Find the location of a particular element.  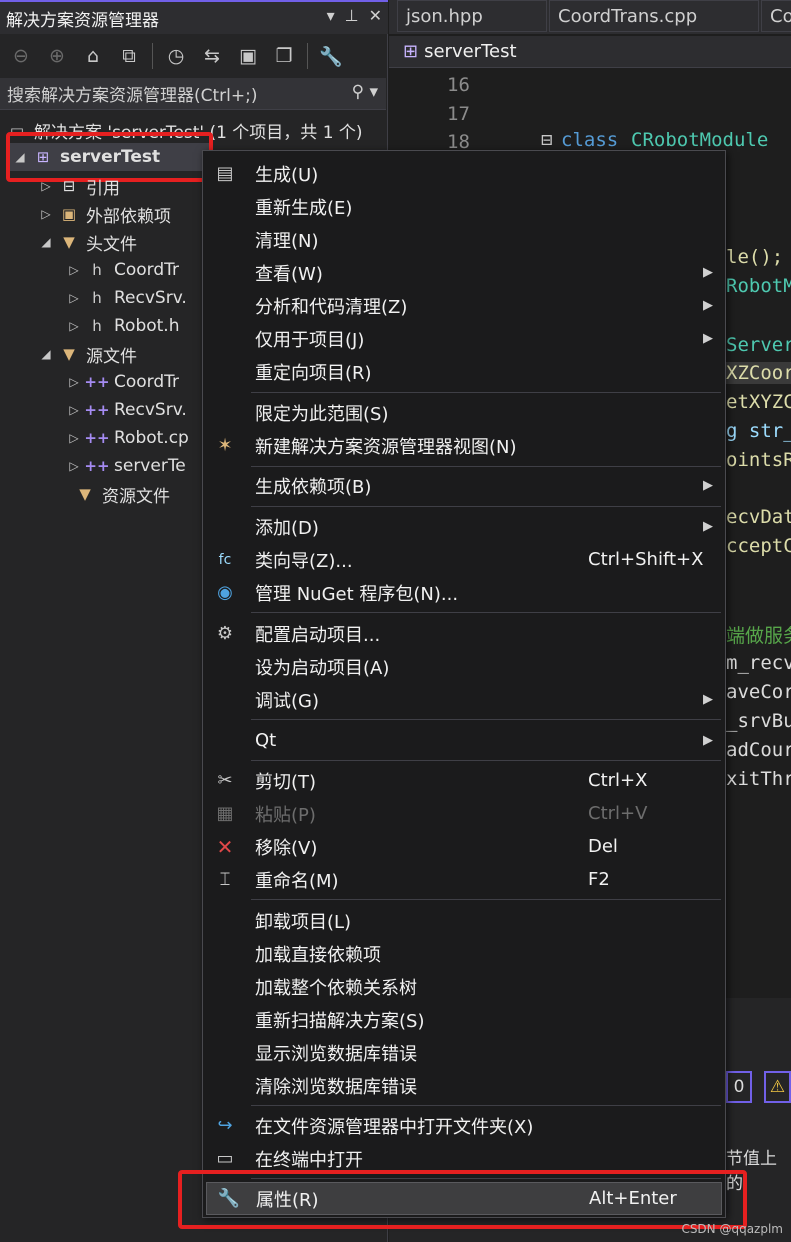

menu-item-new-view: ✶ 新建解决方案资源管理器视图(N) is located at coordinates (464, 445).